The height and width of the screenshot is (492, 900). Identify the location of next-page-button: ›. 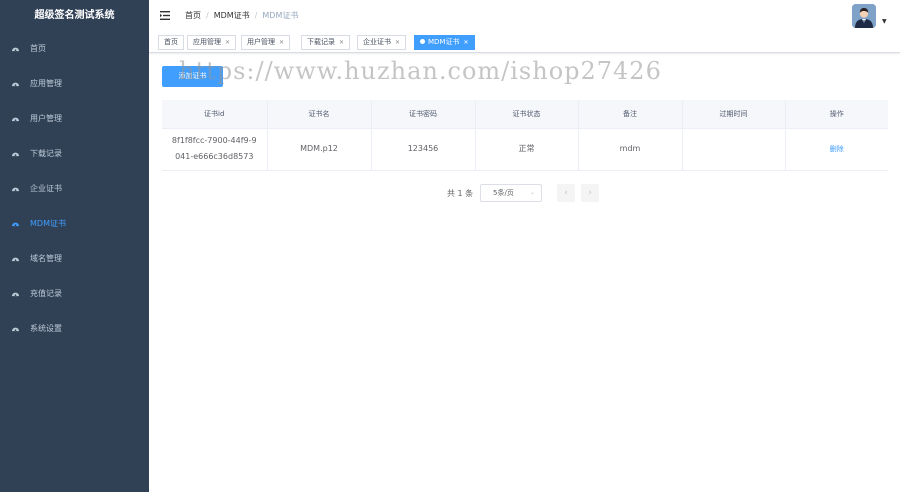
(590, 193).